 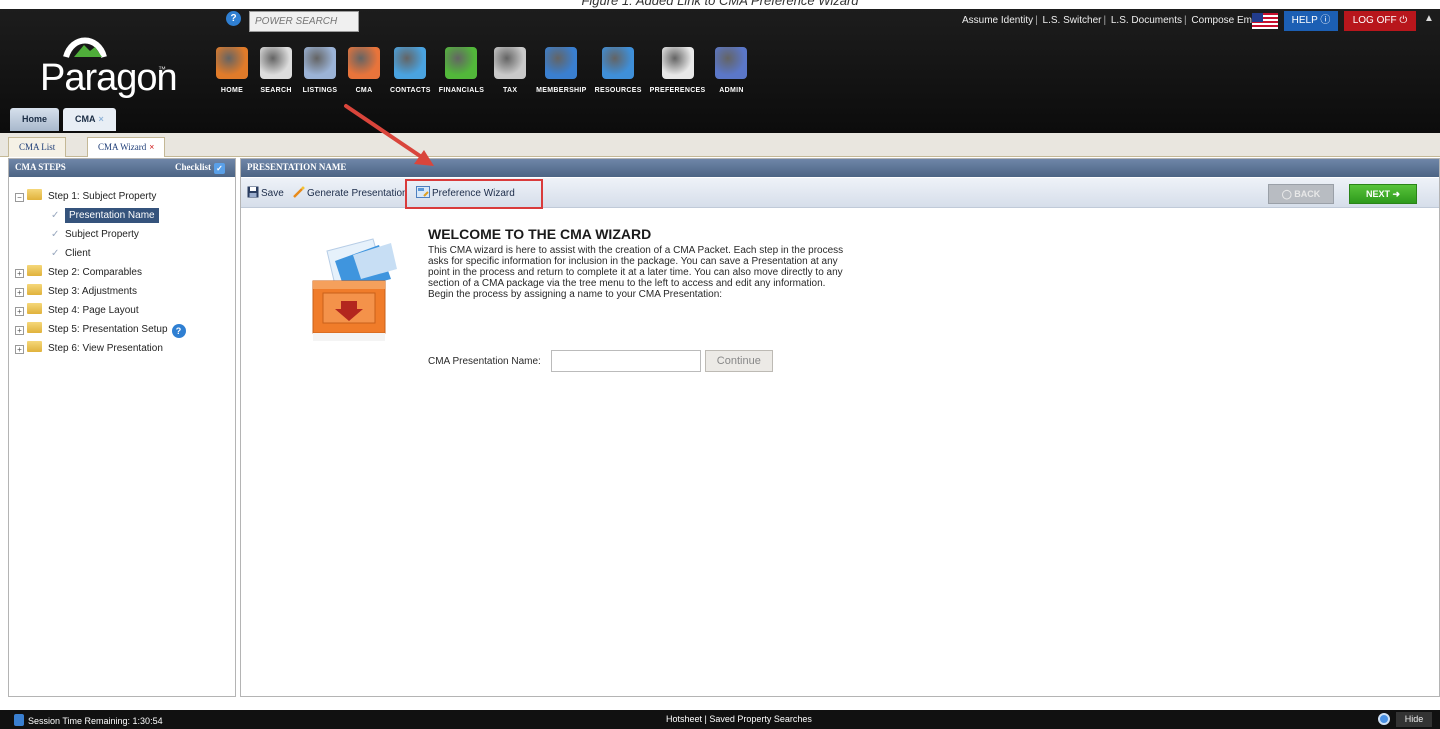 I want to click on nav-item-admin: ADMIN, so click(x=731, y=73).